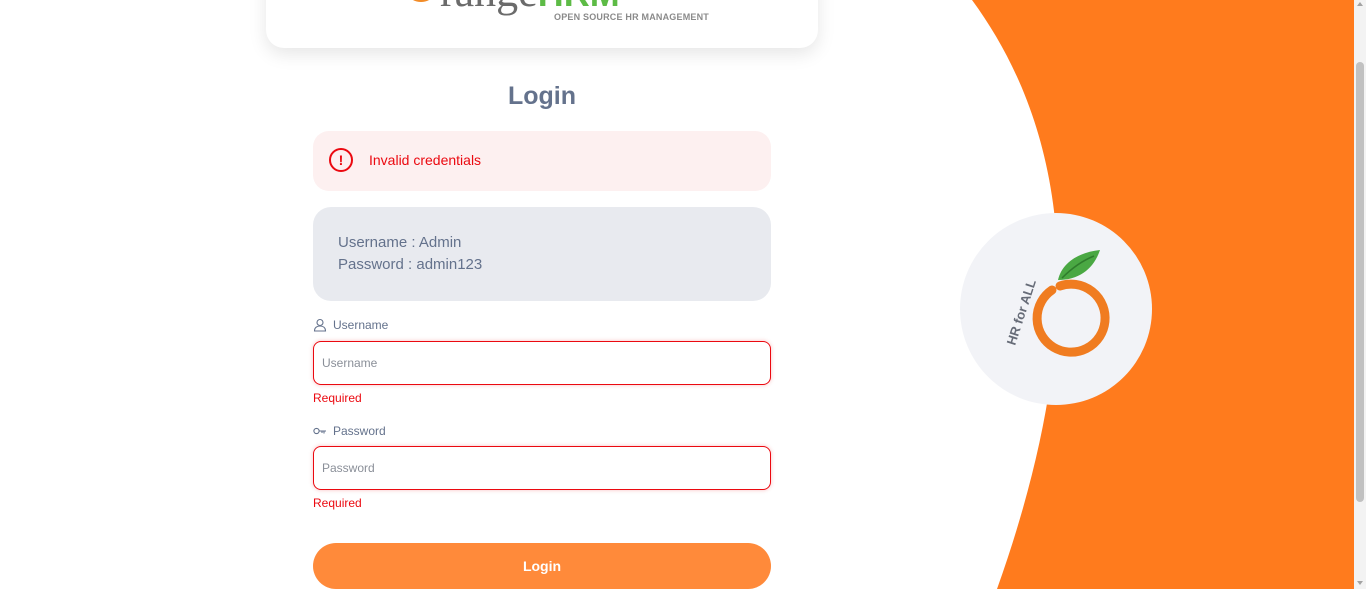 The image size is (1366, 589). I want to click on badge-text: HR for ALL, so click(1021, 311).